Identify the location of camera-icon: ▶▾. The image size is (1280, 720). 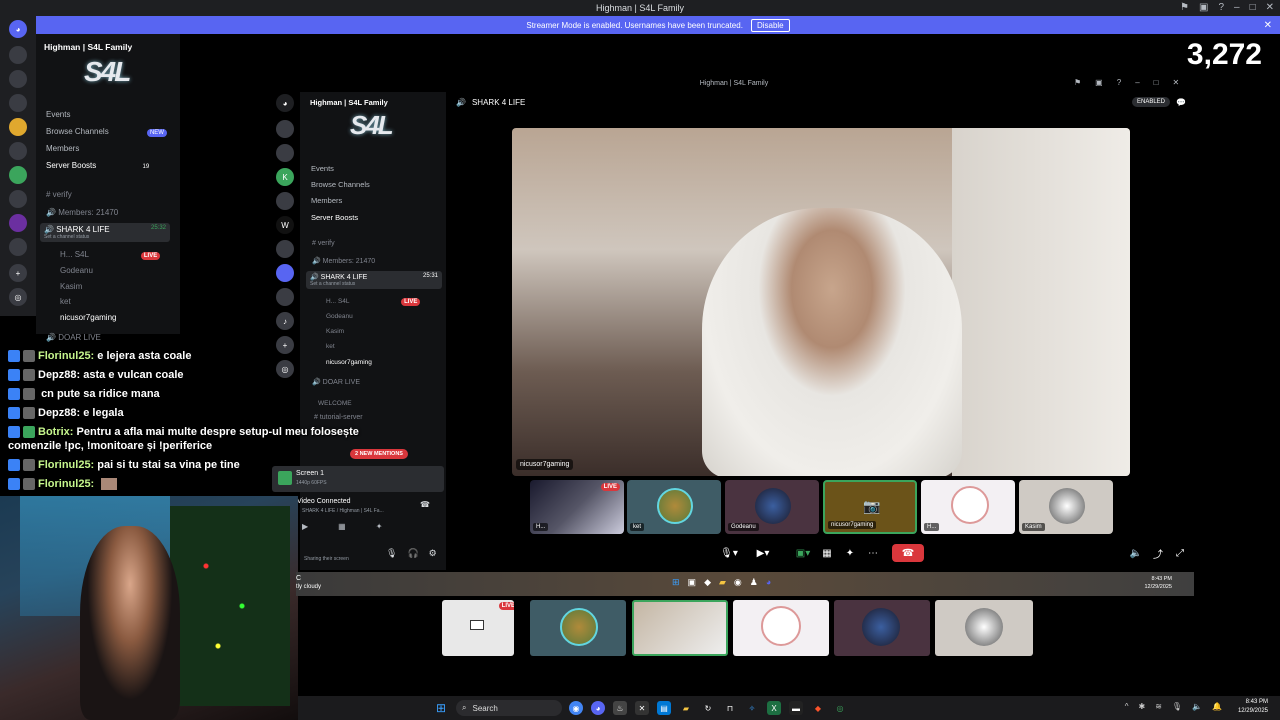
(763, 553).